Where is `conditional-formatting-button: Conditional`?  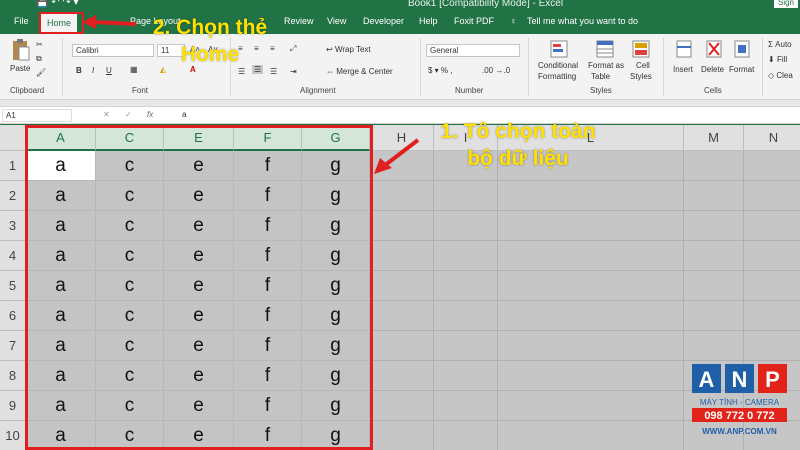
conditional-formatting-button: Conditional is located at coordinates (558, 65).